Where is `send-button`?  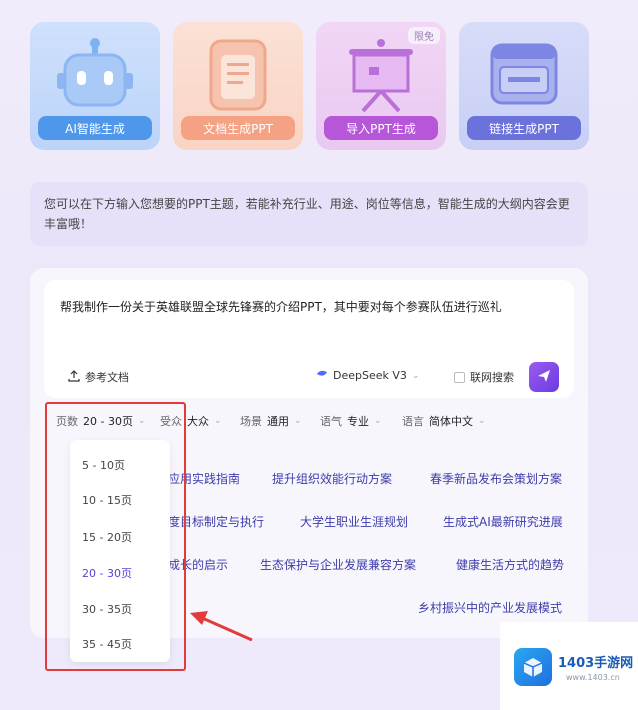
send-button is located at coordinates (544, 377).